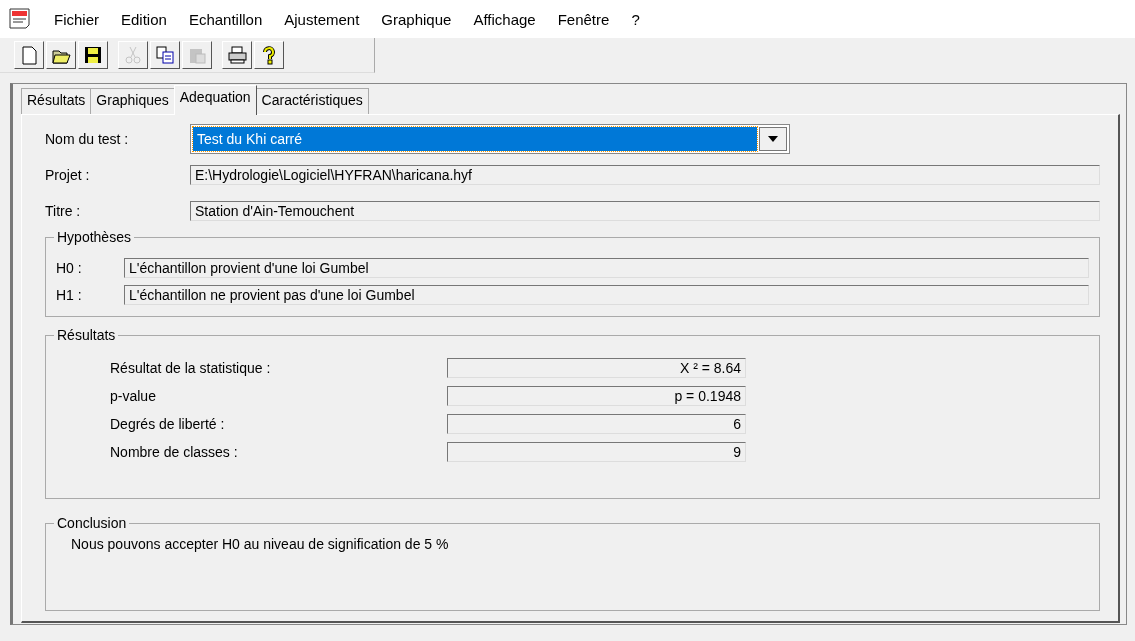  I want to click on menu-item: Edition, so click(144, 19).